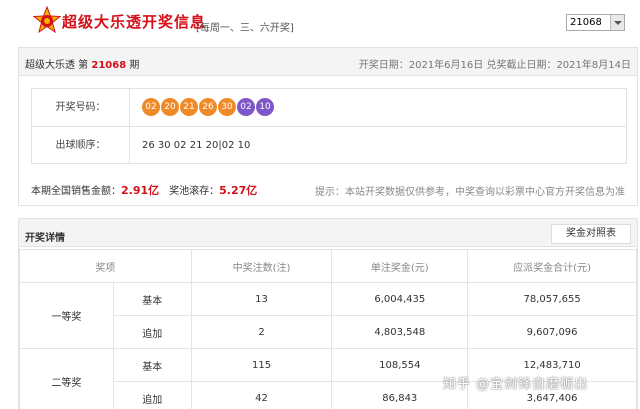  I want to click on issue-select-value: 21068, so click(586, 22).